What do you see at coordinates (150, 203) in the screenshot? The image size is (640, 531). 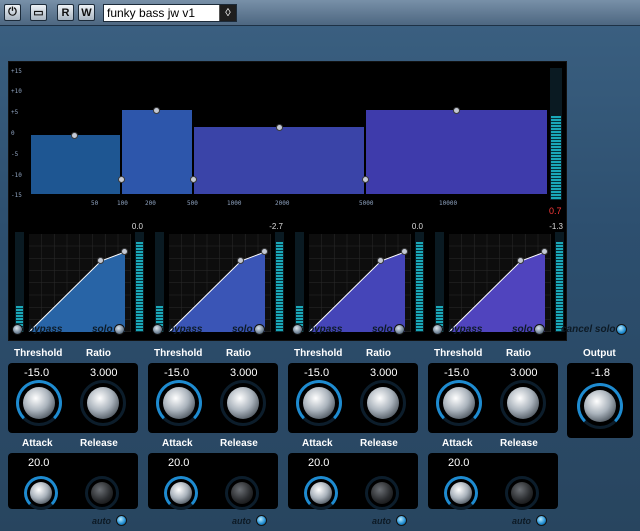 I see `frequency-label: 200` at bounding box center [150, 203].